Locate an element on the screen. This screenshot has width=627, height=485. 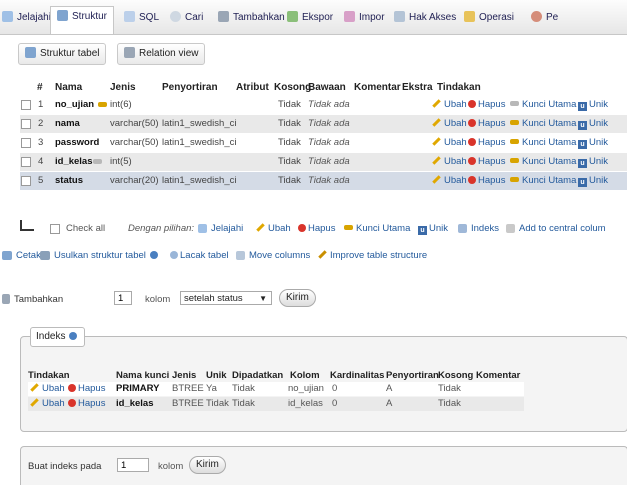
print-link: Cetak is located at coordinates (21, 255).